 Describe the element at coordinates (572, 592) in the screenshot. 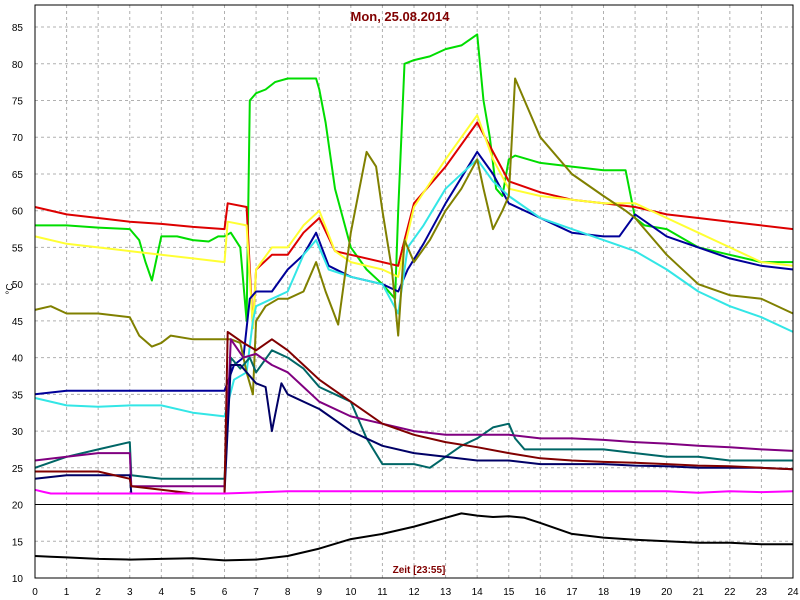

I see `x-tick-label: 17` at that location.